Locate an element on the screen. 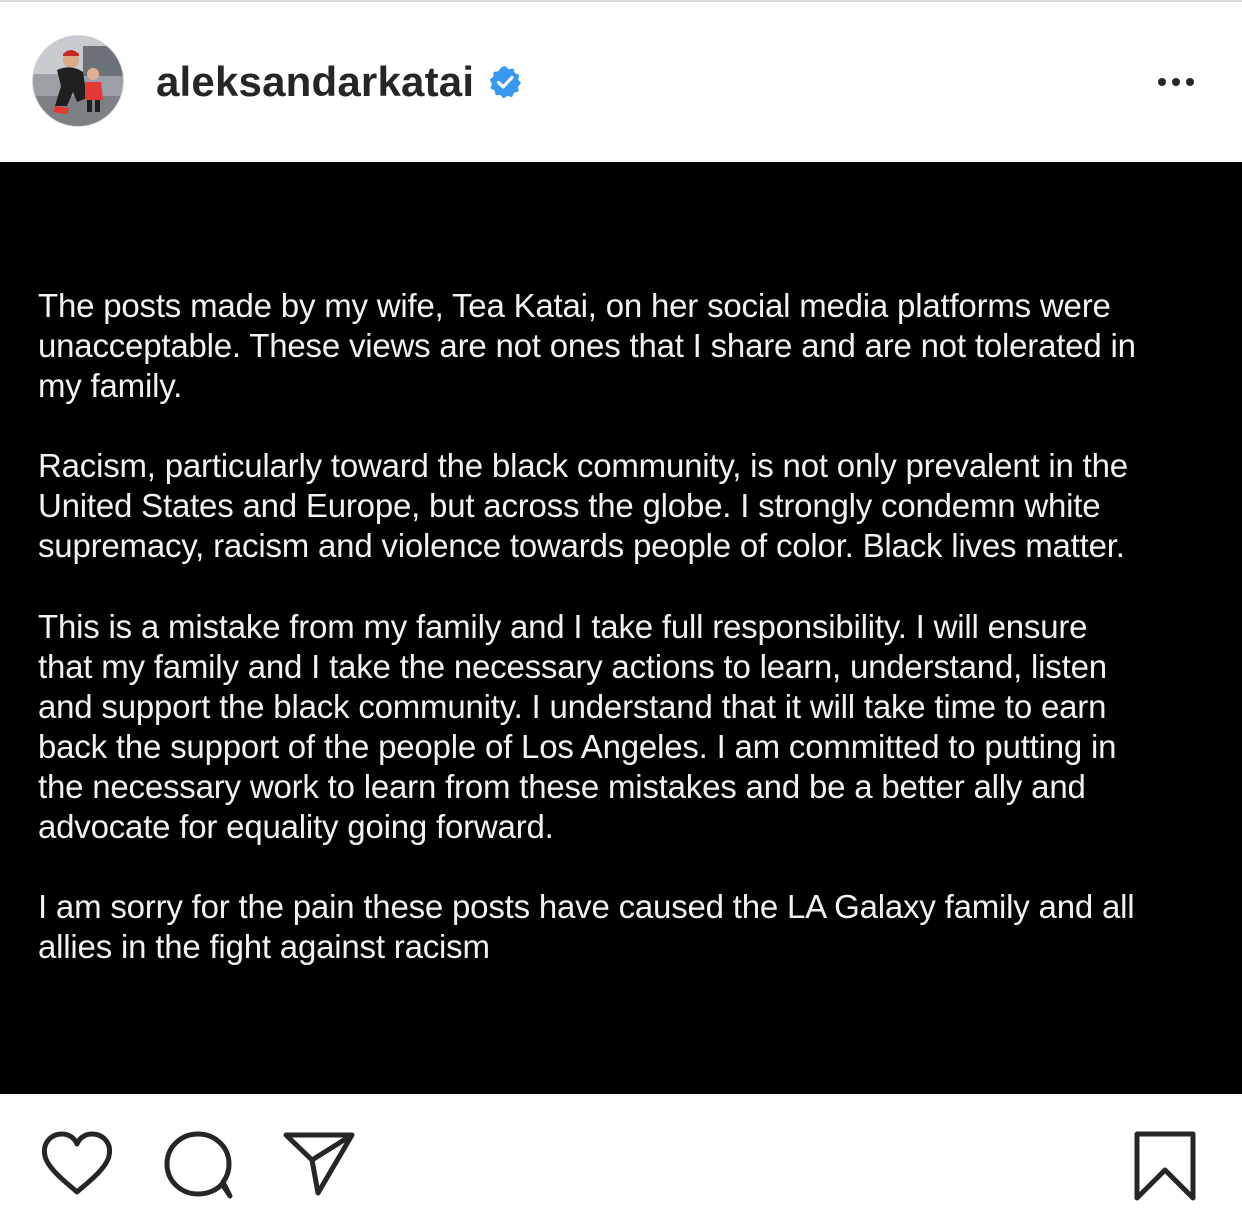 This screenshot has height=1219, width=1242. avatar-photo is located at coordinates (78, 81).